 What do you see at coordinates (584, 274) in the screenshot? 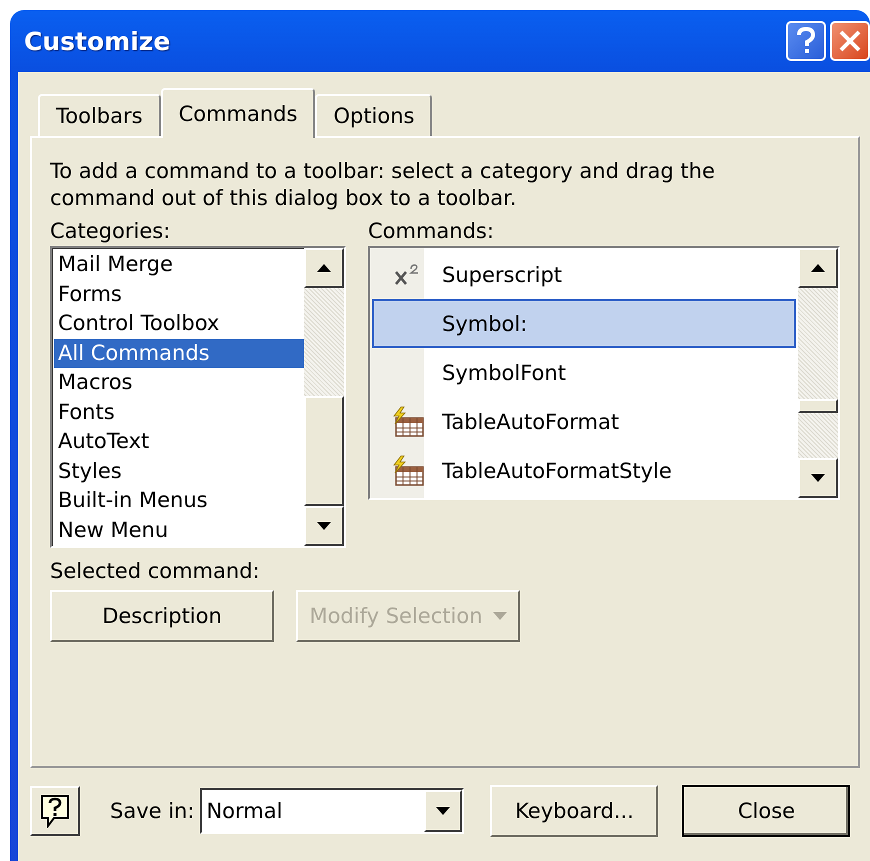
I see `command-item: Superscript` at bounding box center [584, 274].